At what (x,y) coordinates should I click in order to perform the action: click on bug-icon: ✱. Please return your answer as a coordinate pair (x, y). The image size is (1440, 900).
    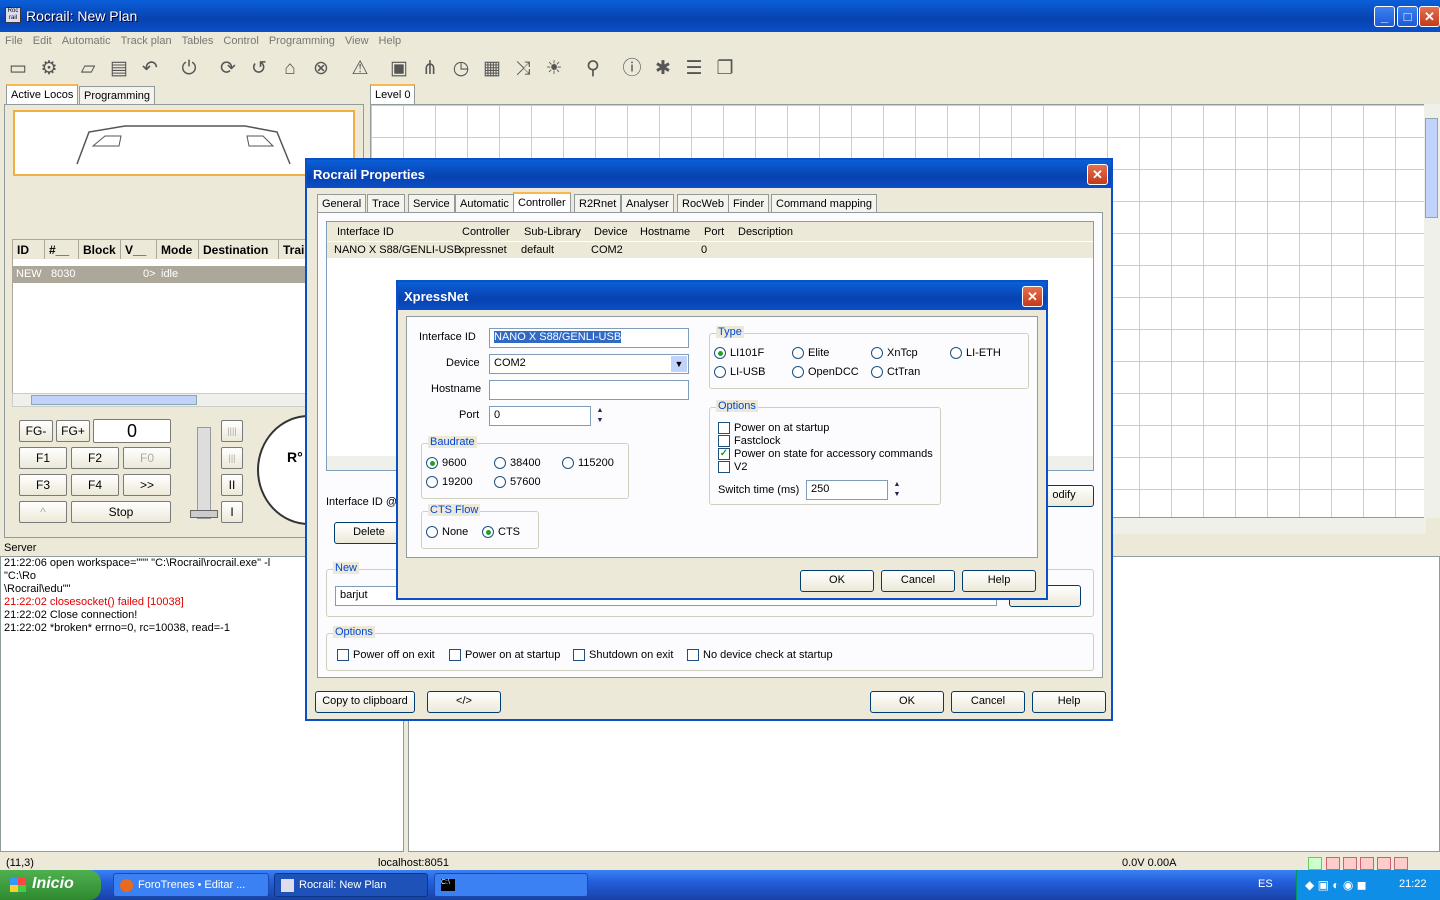
    Looking at the image, I should click on (663, 69).